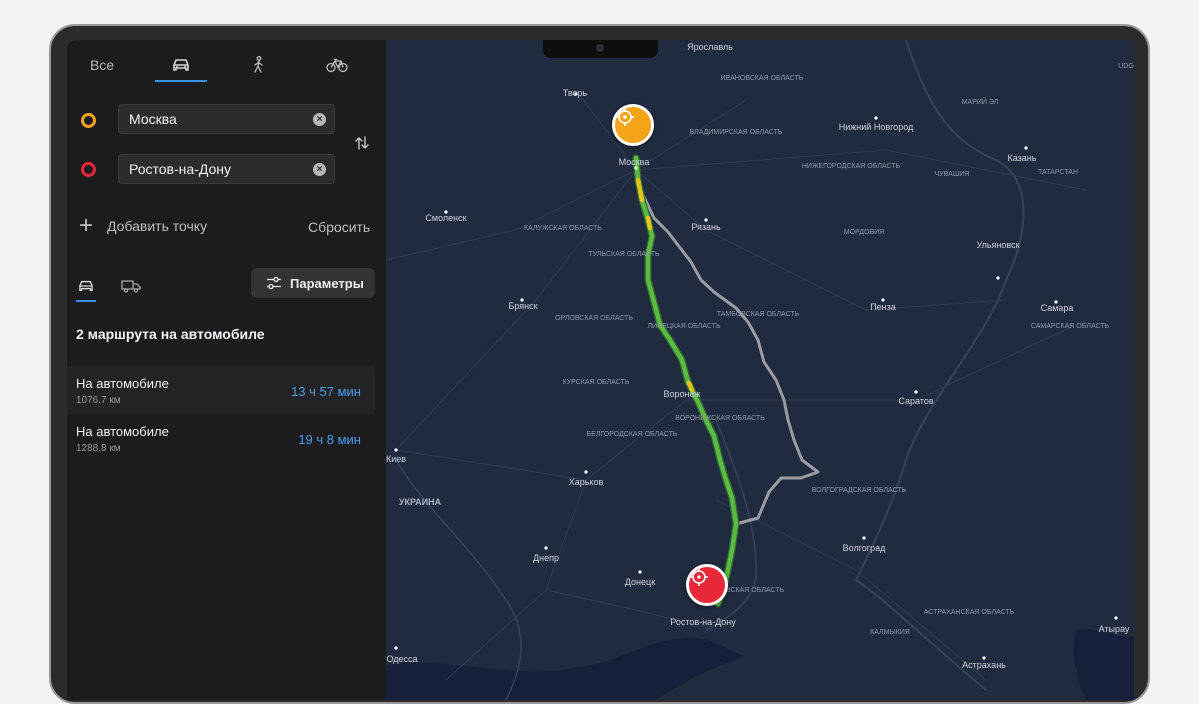 This screenshot has width=1199, height=704. Describe the element at coordinates (221, 390) in the screenshot. I see `route-option: На автомобиле 1076.7 км 13 ч 57 мин` at that location.